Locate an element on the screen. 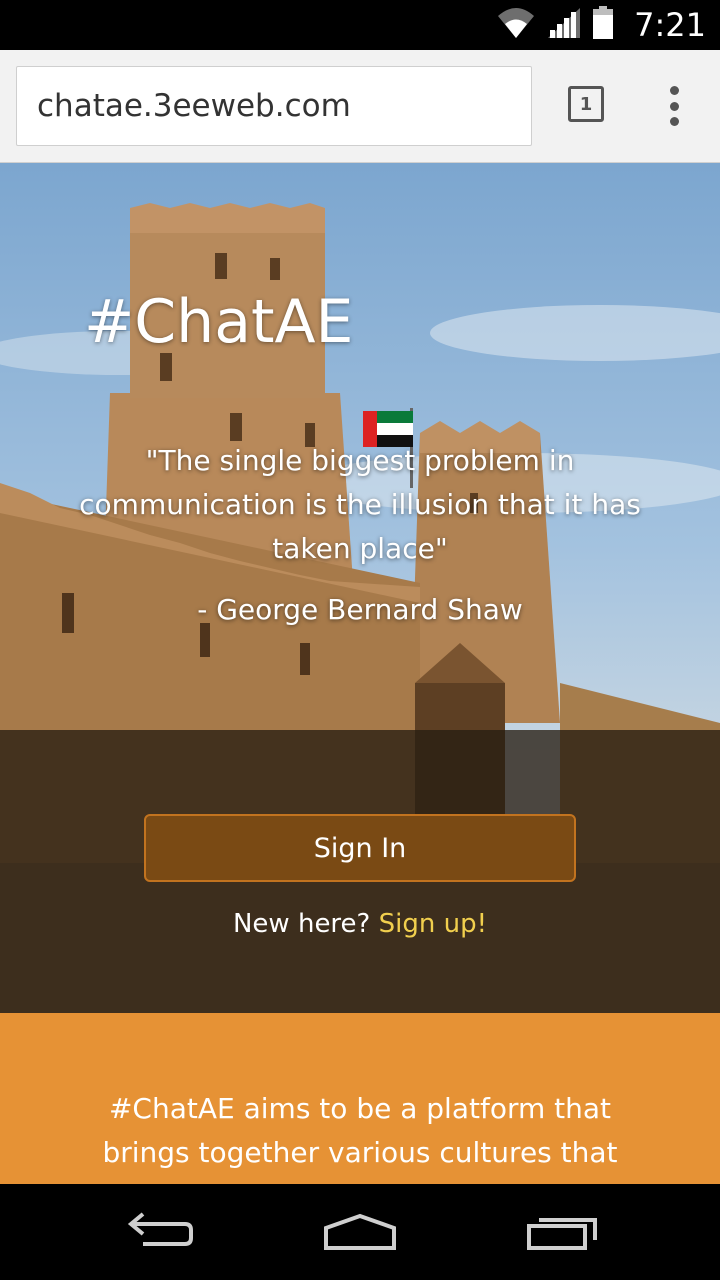  home-icon is located at coordinates (360, 1232).